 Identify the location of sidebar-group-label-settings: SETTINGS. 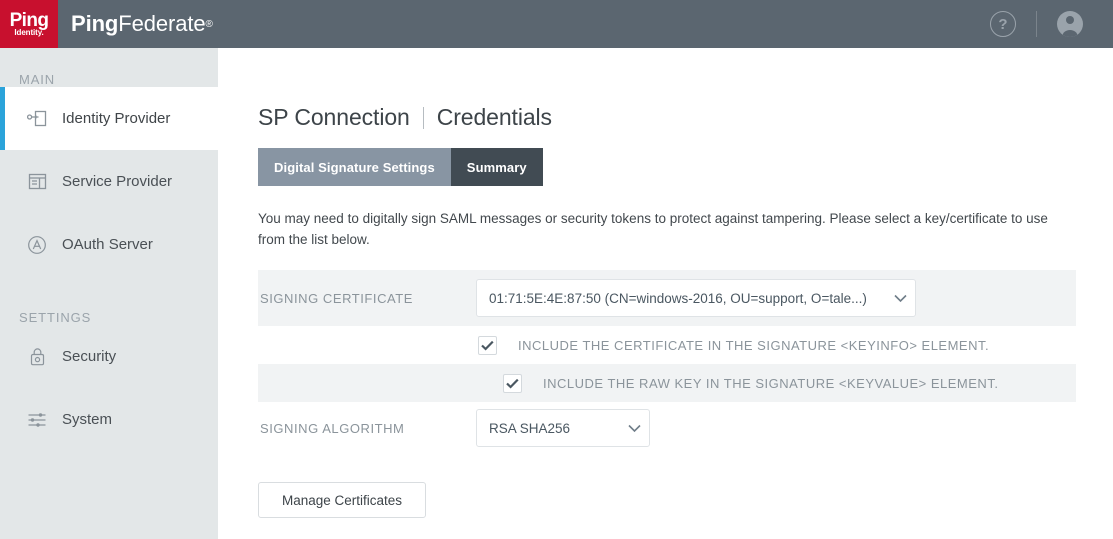
(55, 317).